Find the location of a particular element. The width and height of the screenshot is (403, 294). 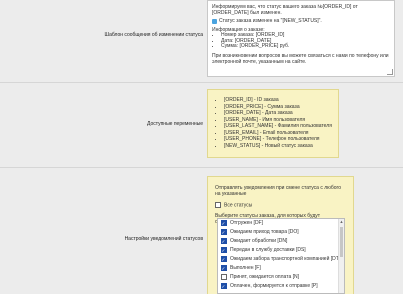

status-item: Передан в службу доставки [DS] is located at coordinates (281, 250).